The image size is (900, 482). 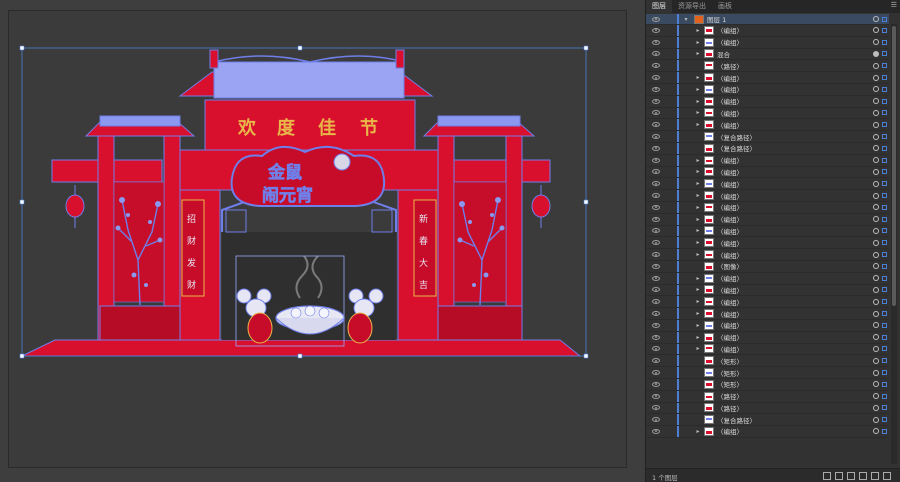 What do you see at coordinates (730, 266) in the screenshot?
I see `layer-name: 〈图像〉` at bounding box center [730, 266].